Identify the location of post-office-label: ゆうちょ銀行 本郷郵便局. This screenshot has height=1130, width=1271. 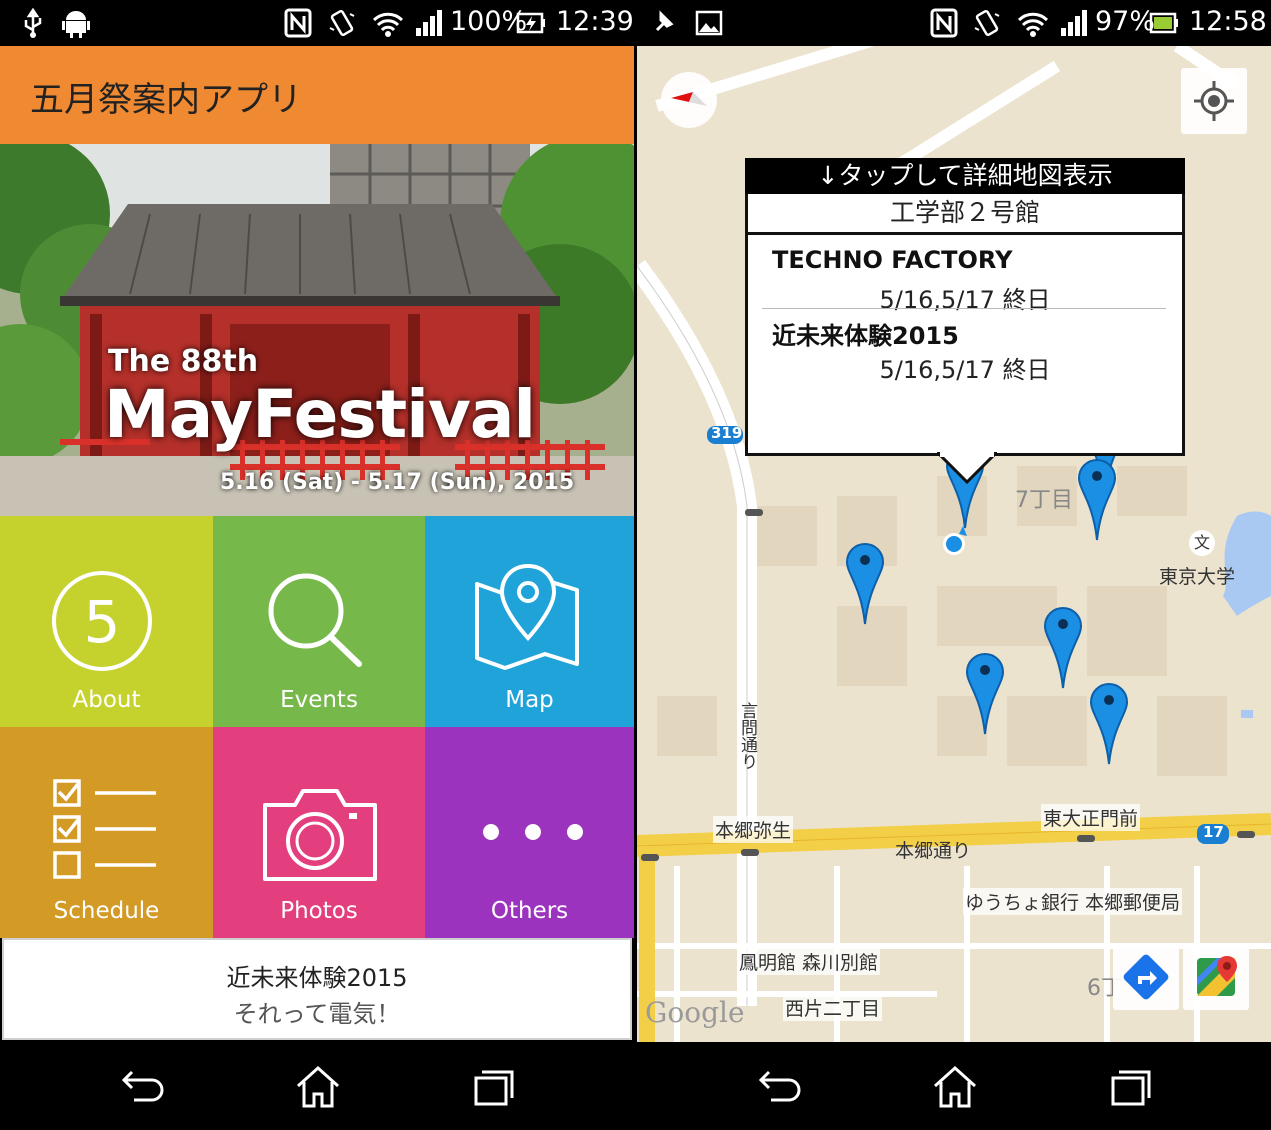
(1073, 901).